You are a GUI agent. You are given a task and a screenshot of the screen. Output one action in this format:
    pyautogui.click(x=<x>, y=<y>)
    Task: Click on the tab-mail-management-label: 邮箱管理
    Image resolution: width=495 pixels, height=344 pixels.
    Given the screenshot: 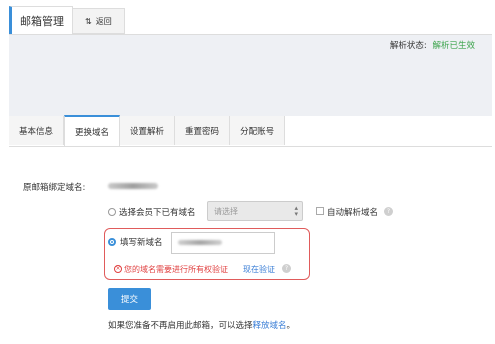 What is the action you would take?
    pyautogui.click(x=42, y=21)
    